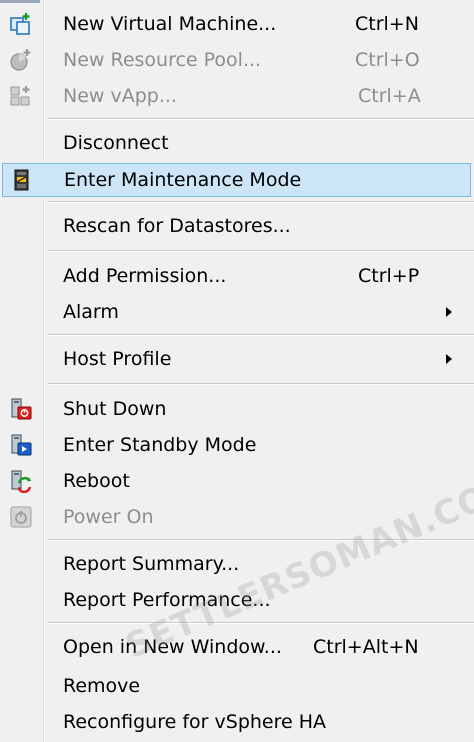 This screenshot has width=474, height=742. I want to click on menu-item-shut-down: Shut Down, so click(237, 409).